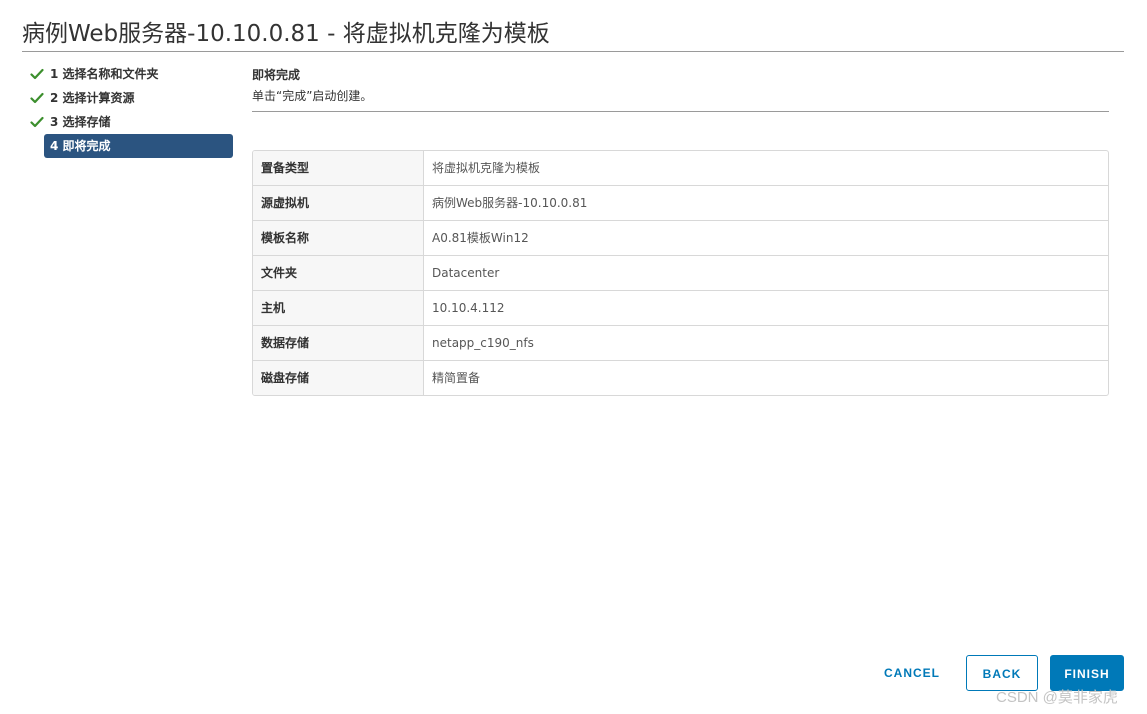 This screenshot has height=714, width=1147. What do you see at coordinates (480, 238) in the screenshot?
I see `row-value: A0.81模板Win12` at bounding box center [480, 238].